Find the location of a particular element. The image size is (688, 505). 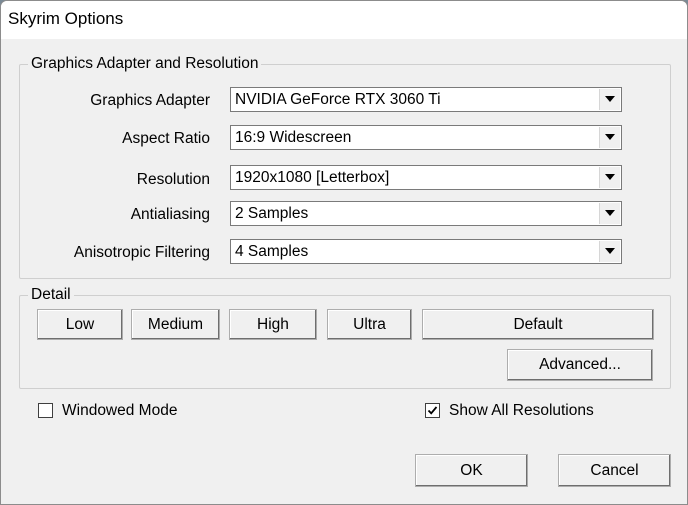

title-bar: Skyrim Options is located at coordinates (344, 20).